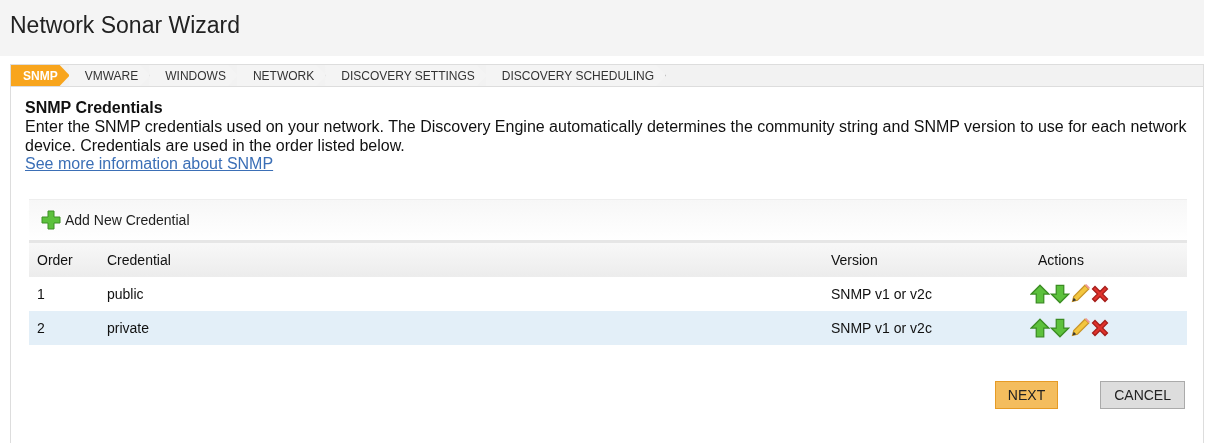 This screenshot has height=444, width=1207. Describe the element at coordinates (41, 328) in the screenshot. I see `table-cell-text: 2` at that location.